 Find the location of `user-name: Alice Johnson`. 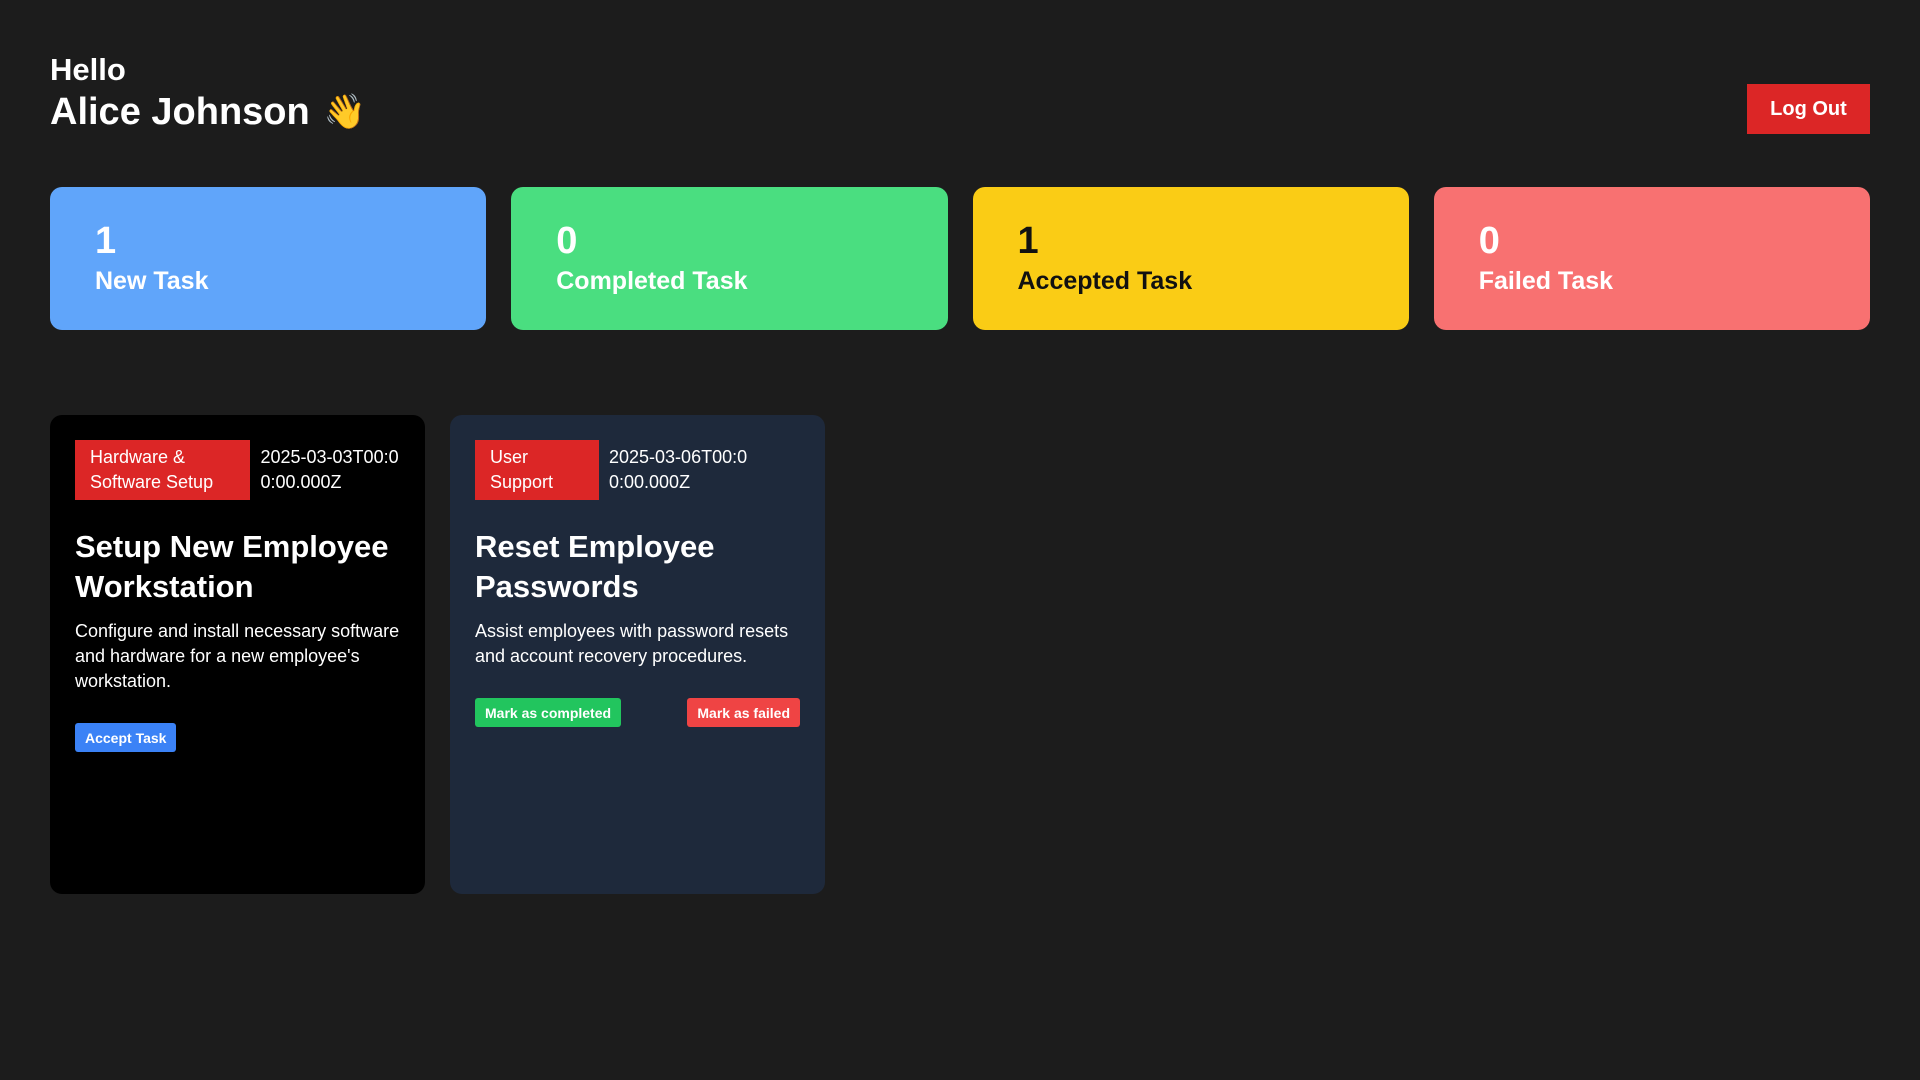

user-name: Alice Johnson is located at coordinates (180, 112).